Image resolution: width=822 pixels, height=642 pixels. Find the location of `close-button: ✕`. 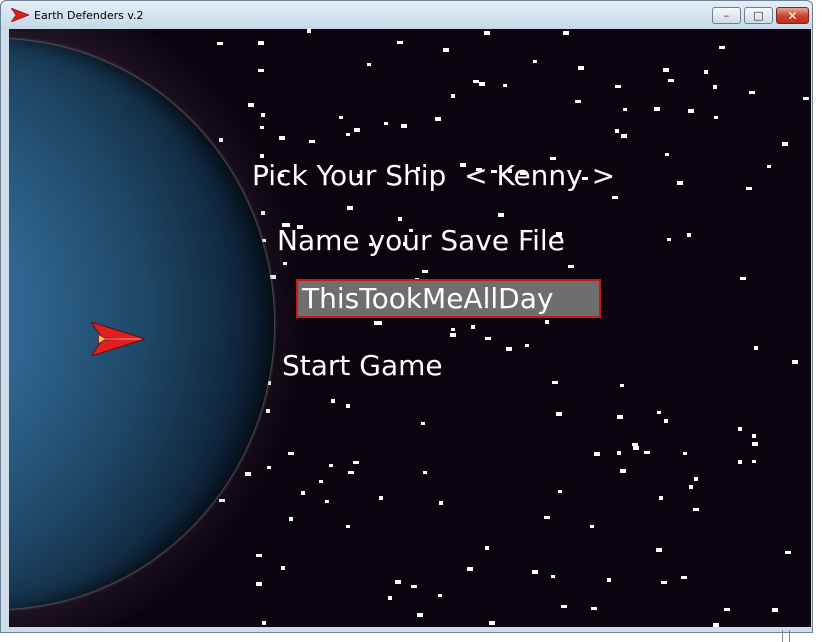

close-button: ✕ is located at coordinates (792, 15).